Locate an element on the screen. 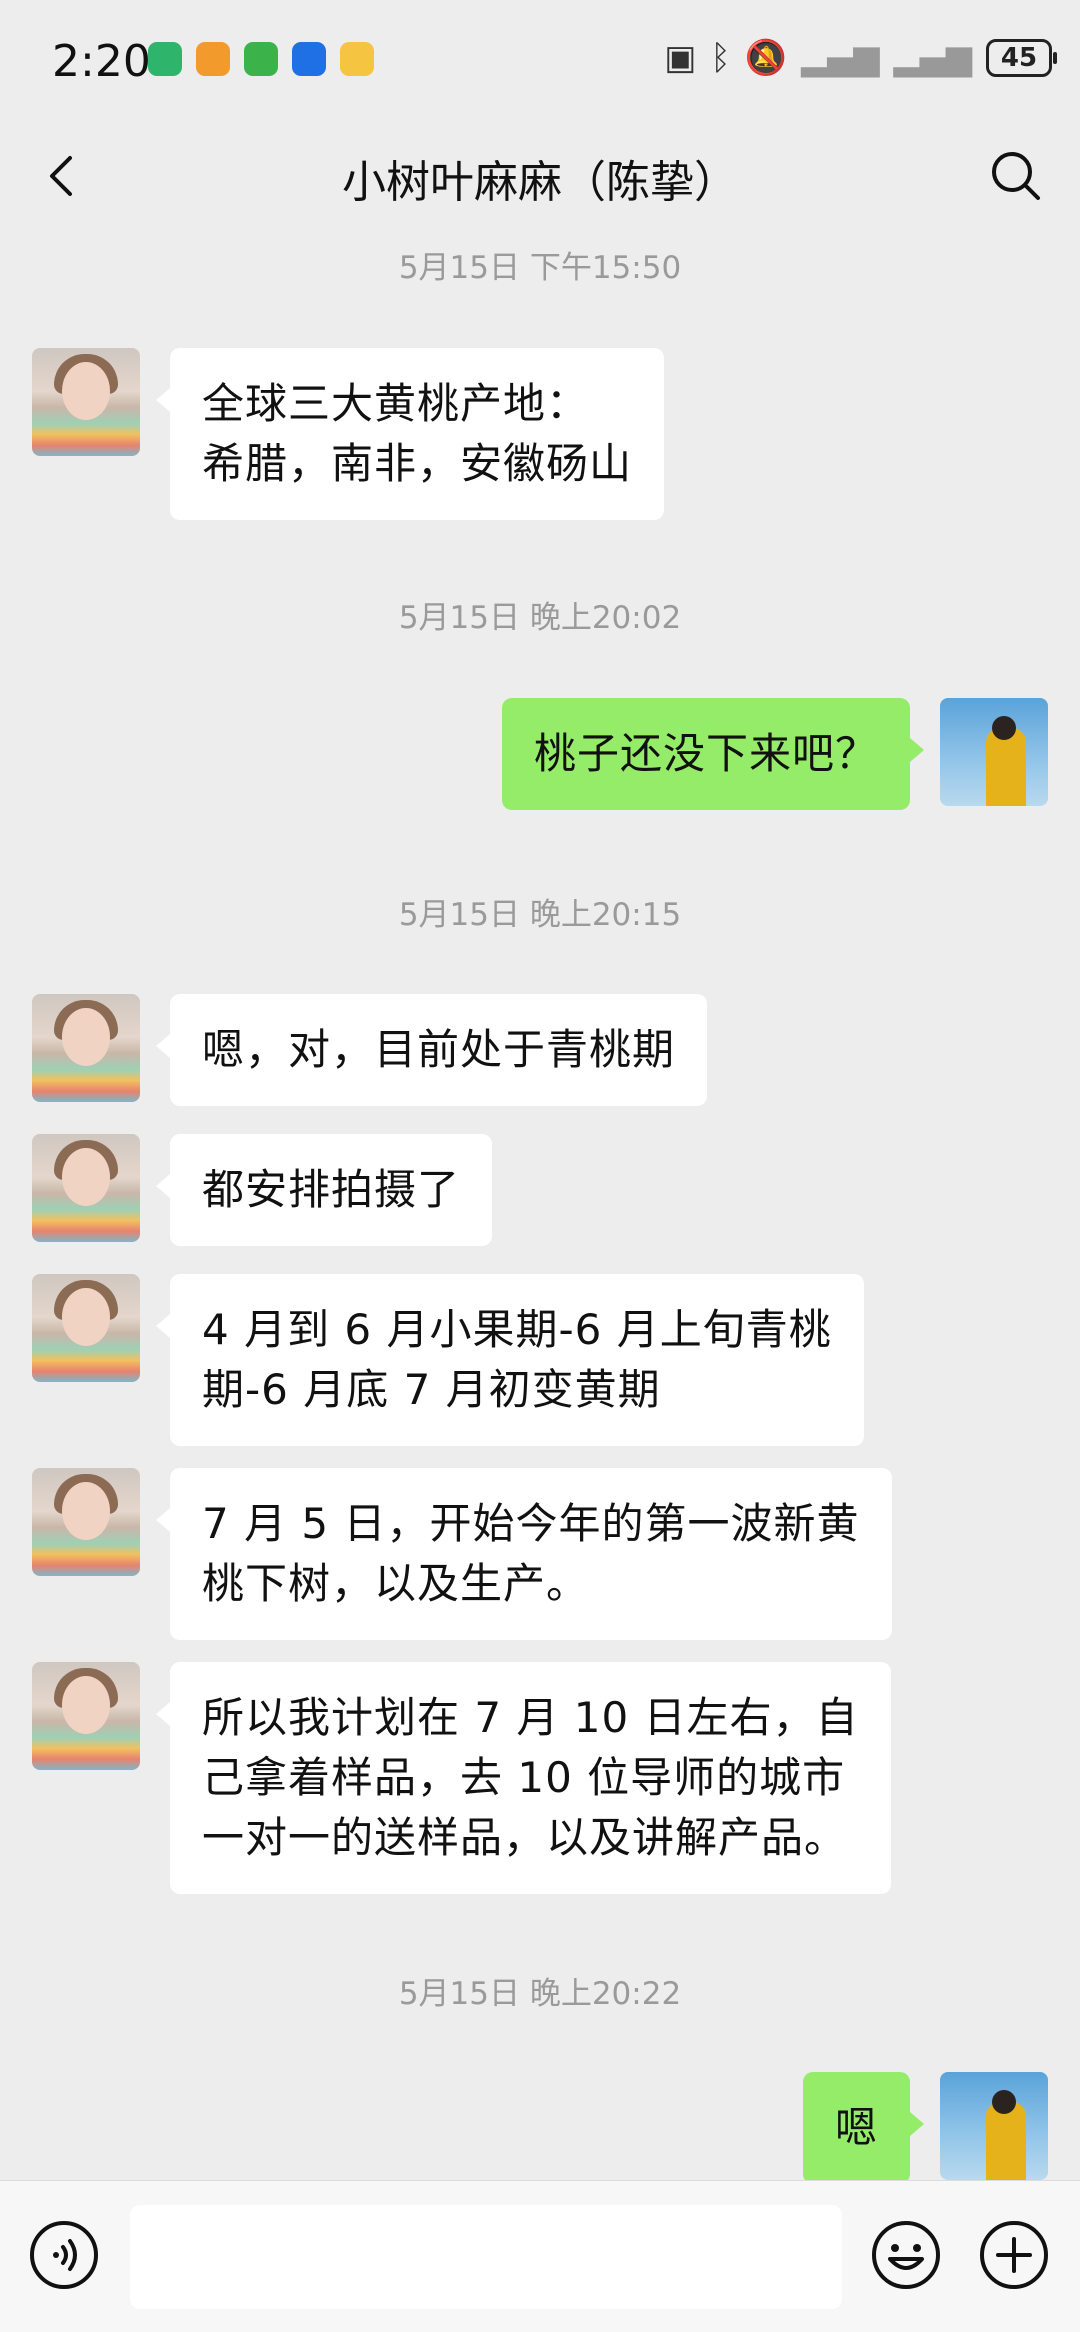  nfc-icon: ▣ is located at coordinates (680, 58).